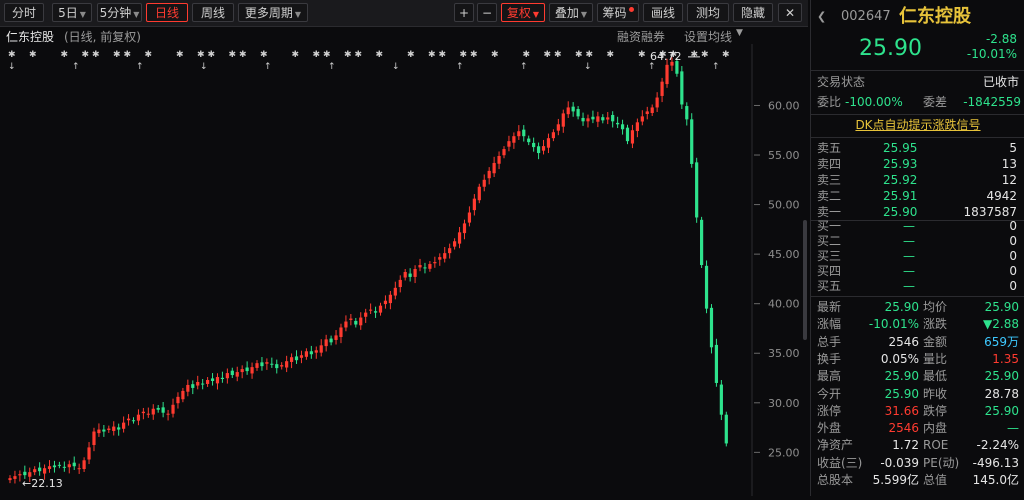 Image resolution: width=1024 pixels, height=500 pixels. I want to click on bid-price: —, so click(909, 286).